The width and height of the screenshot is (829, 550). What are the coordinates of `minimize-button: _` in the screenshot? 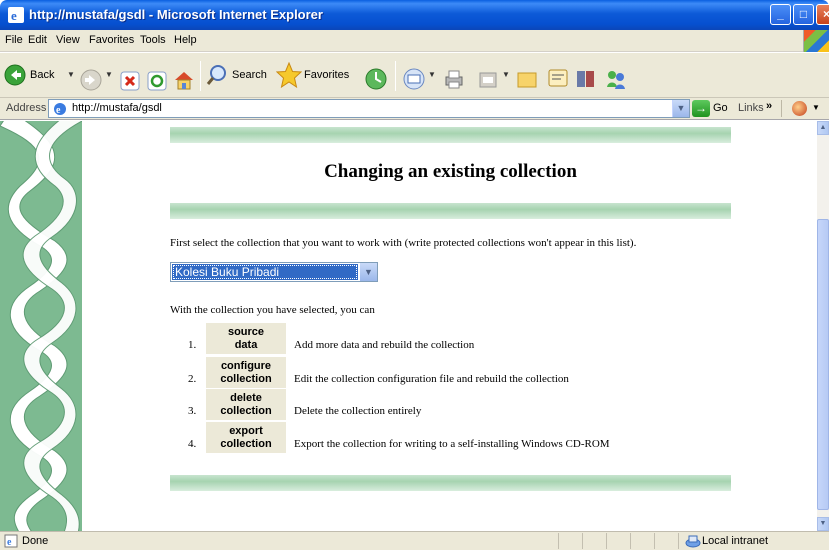 It's located at (780, 14).